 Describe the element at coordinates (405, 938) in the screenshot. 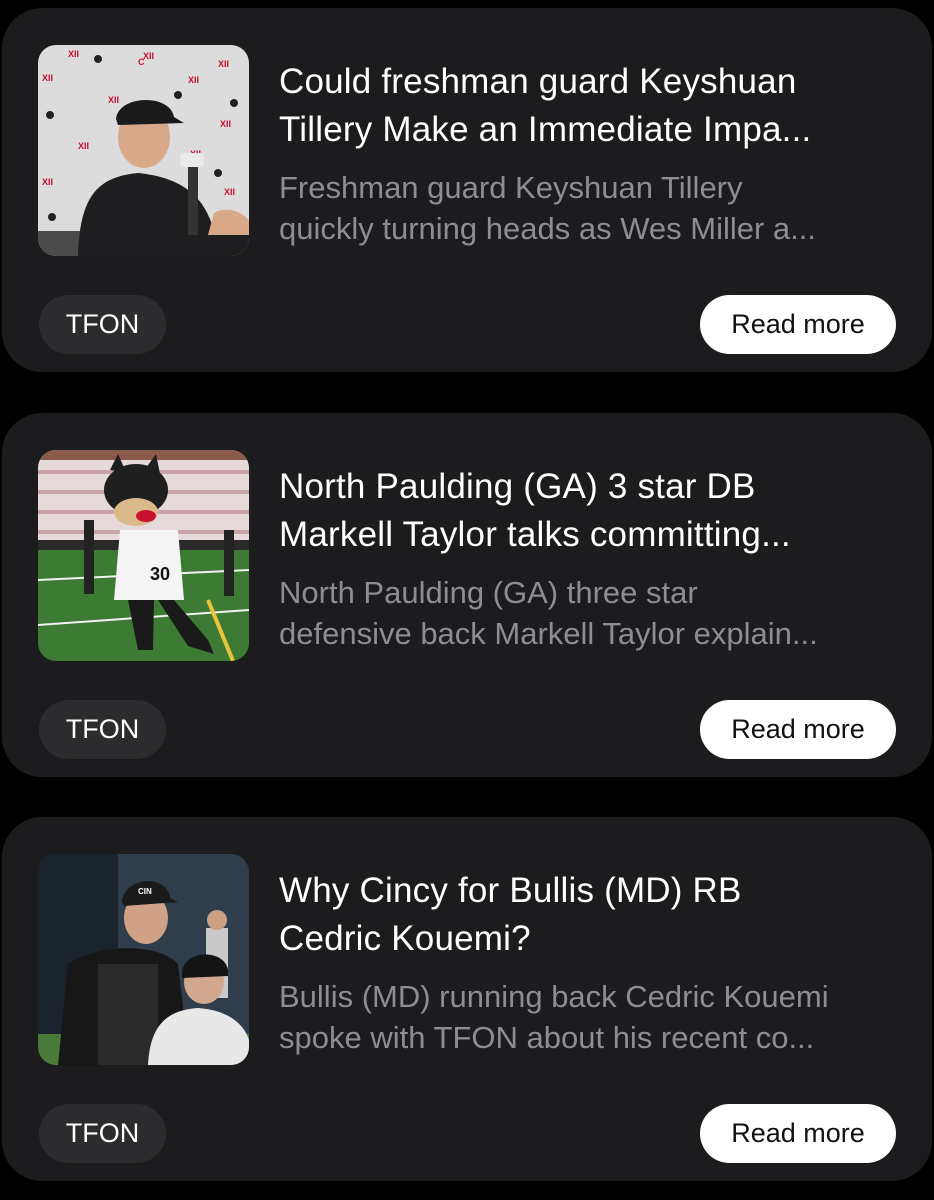

I see `article-title-line: Cedric Kouemi?` at that location.